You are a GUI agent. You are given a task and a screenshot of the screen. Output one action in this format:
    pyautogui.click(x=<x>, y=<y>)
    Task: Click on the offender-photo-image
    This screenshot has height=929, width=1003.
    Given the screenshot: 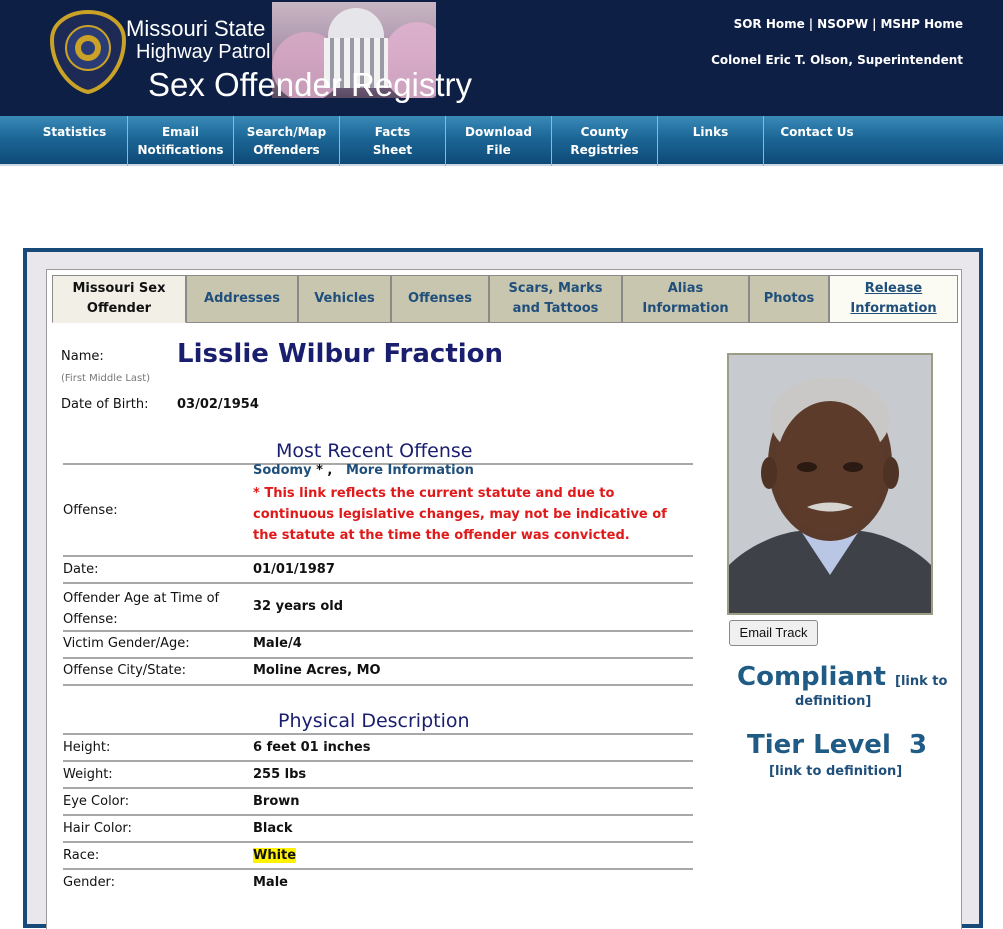 What is the action you would take?
    pyautogui.click(x=830, y=484)
    